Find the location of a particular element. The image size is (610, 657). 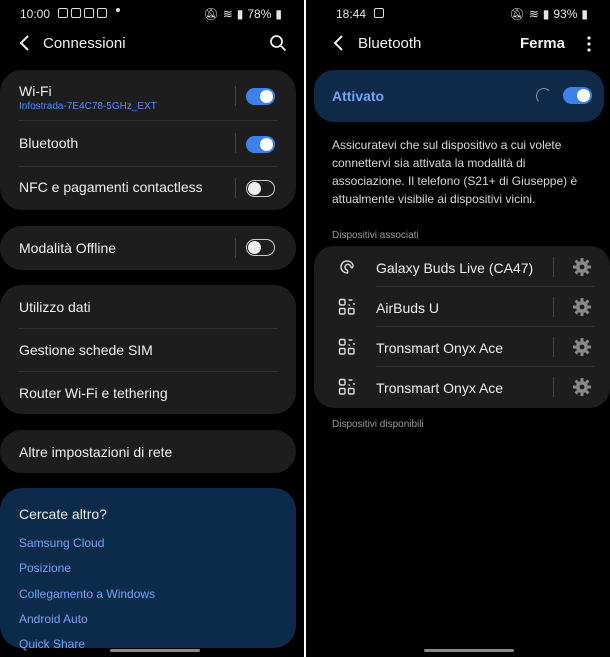

suggestions-heading: Cercate altro? is located at coordinates (63, 514).